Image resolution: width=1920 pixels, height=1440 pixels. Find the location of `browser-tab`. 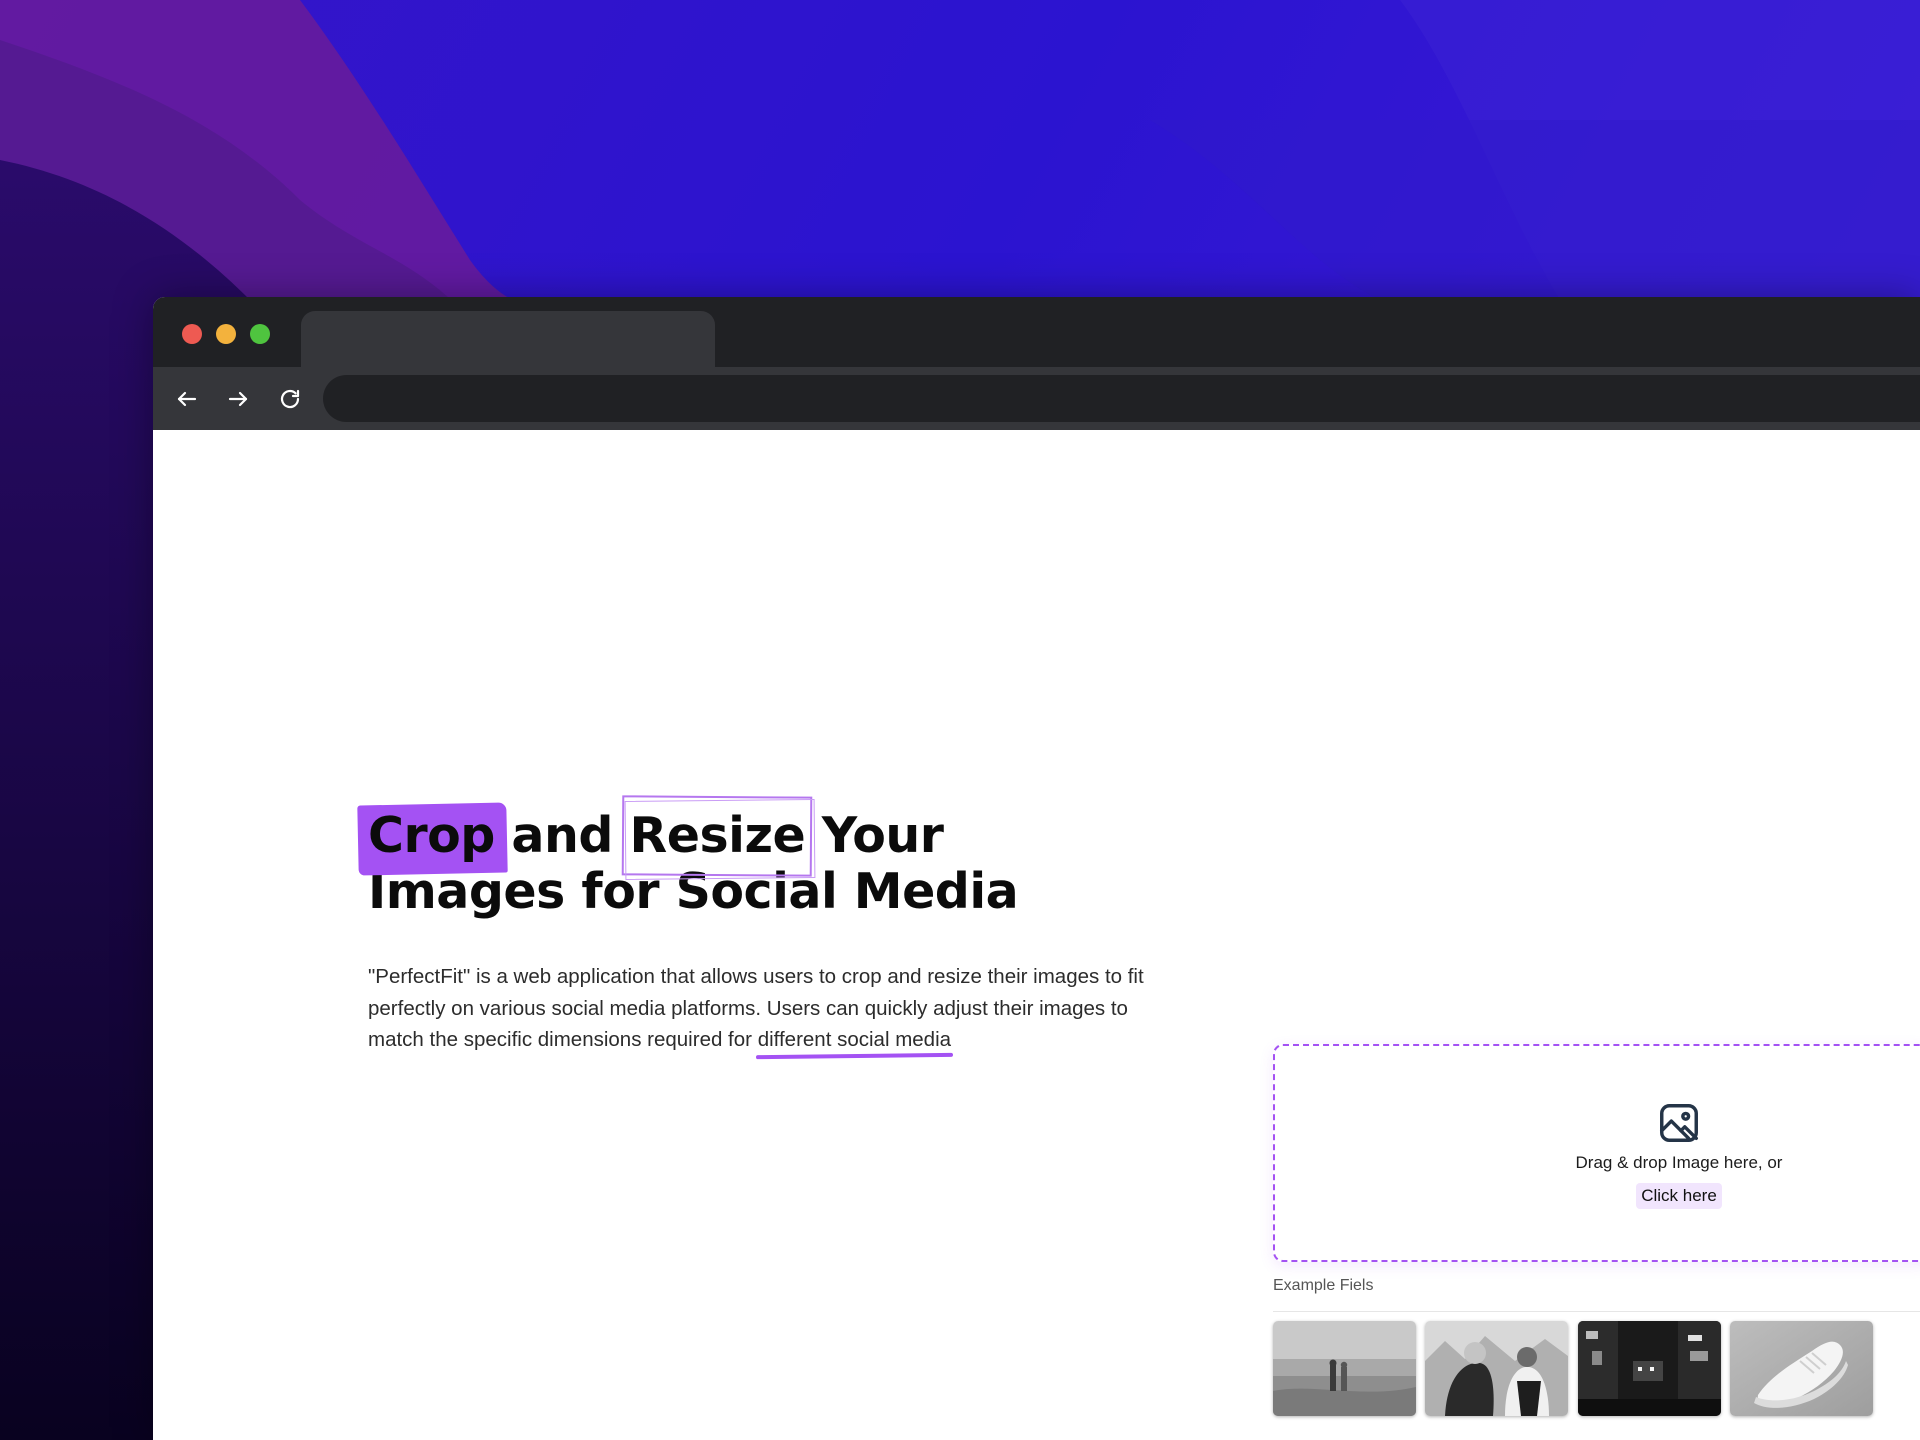

browser-tab is located at coordinates (508, 339).